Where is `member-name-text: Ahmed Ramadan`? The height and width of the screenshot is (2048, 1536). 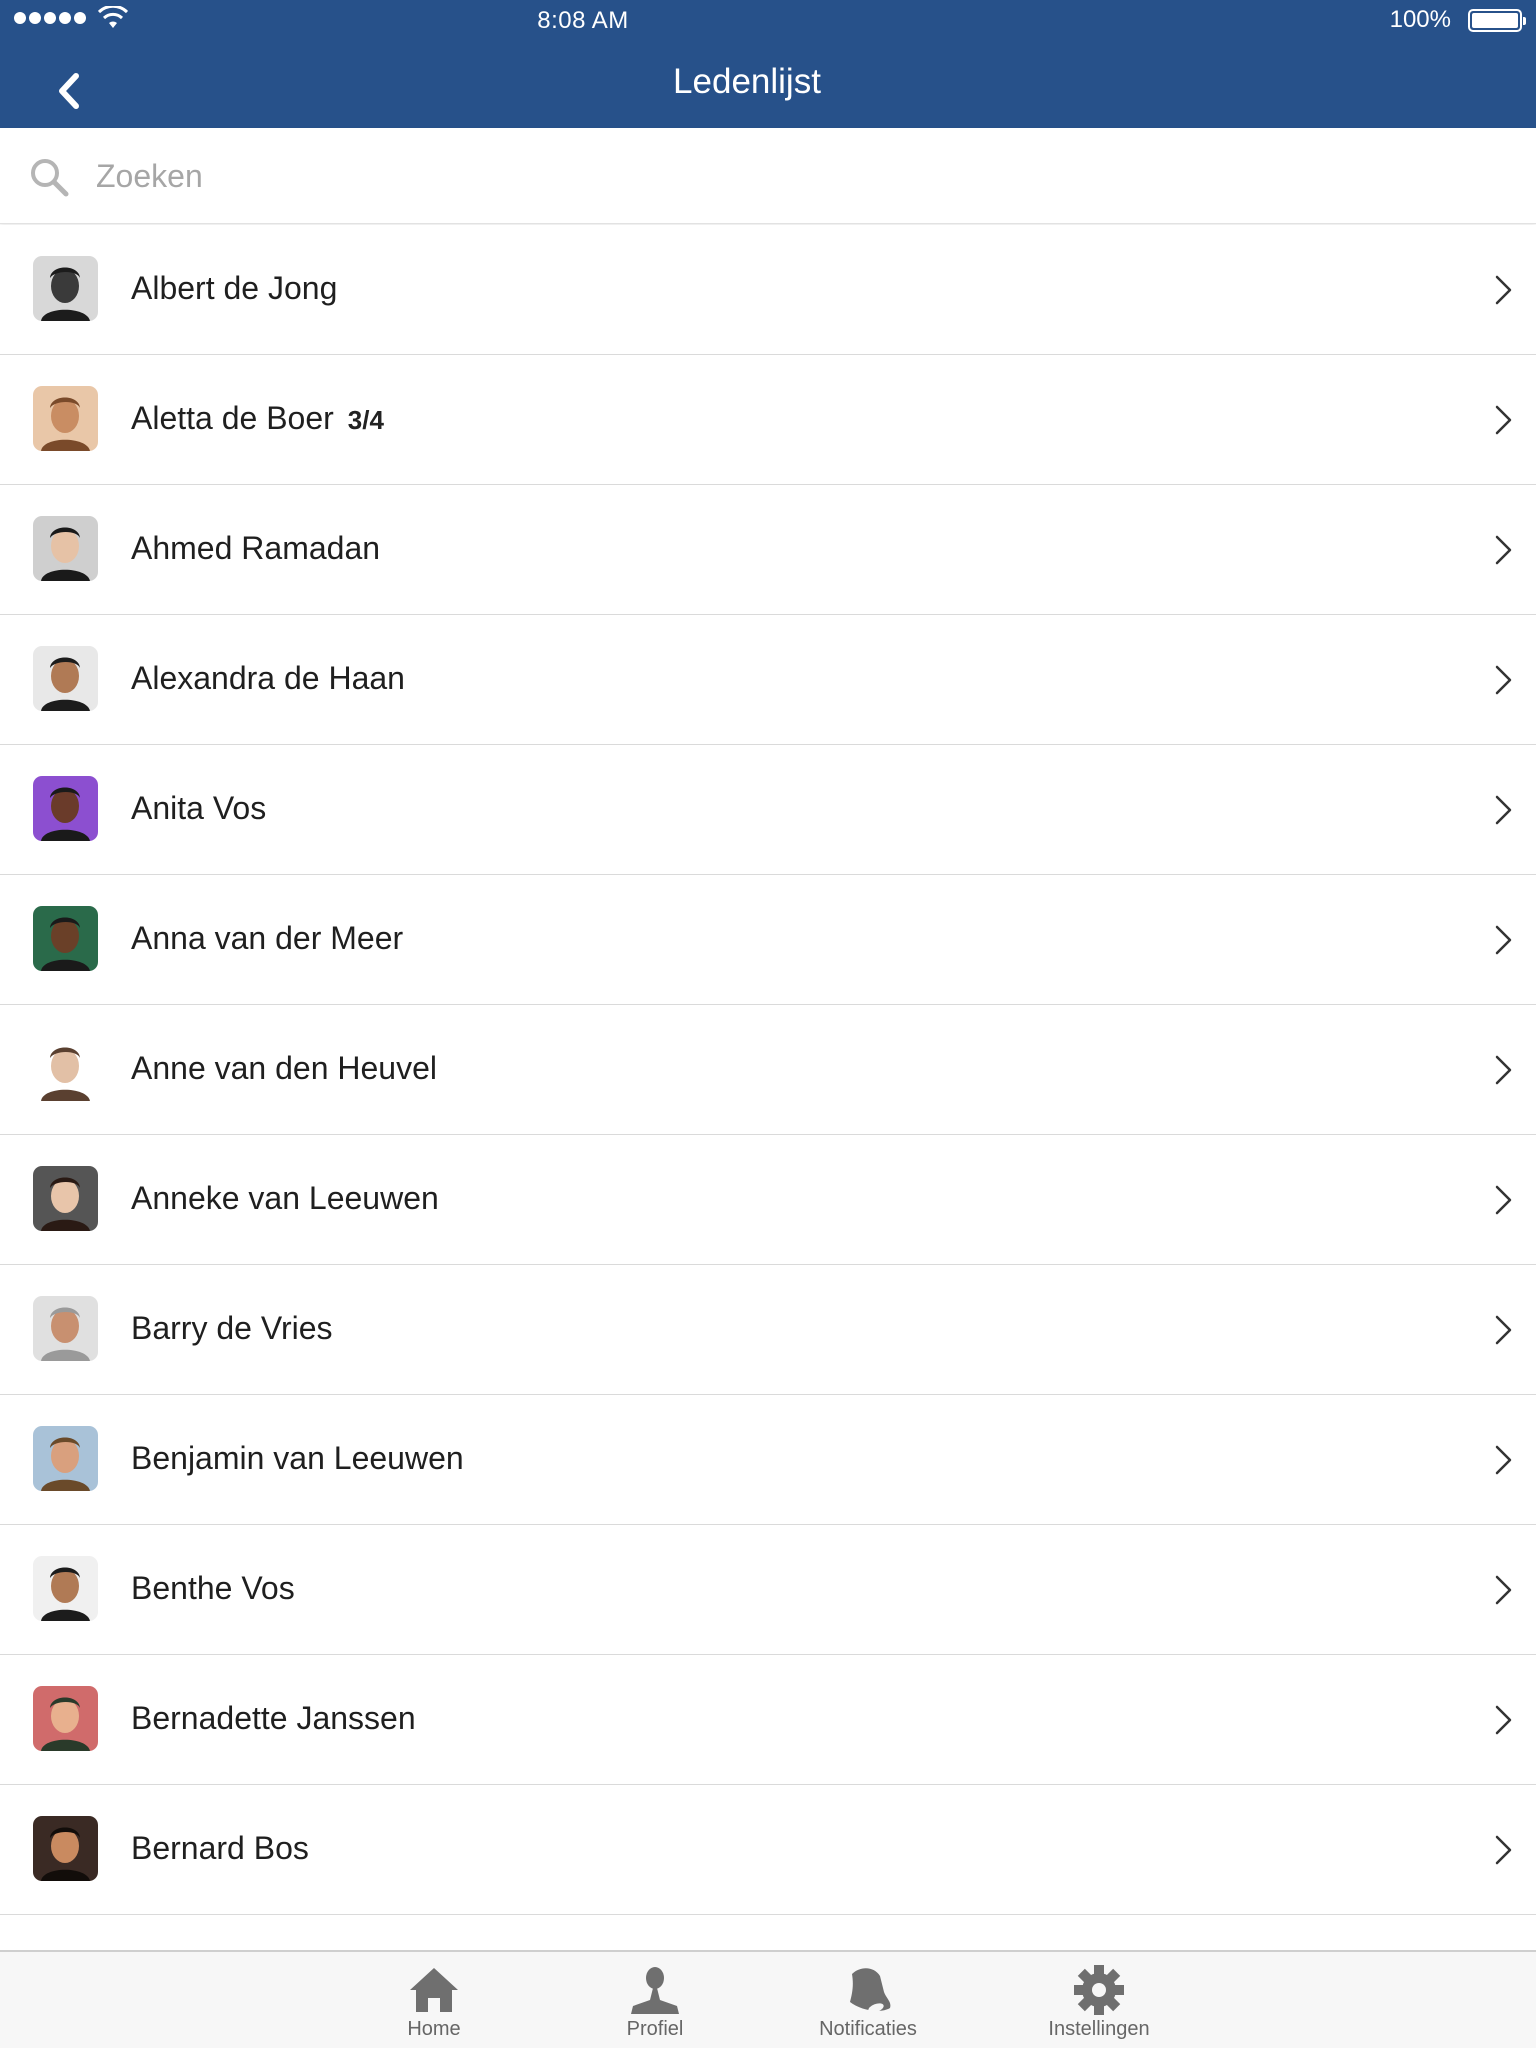 member-name-text: Ahmed Ramadan is located at coordinates (256, 548).